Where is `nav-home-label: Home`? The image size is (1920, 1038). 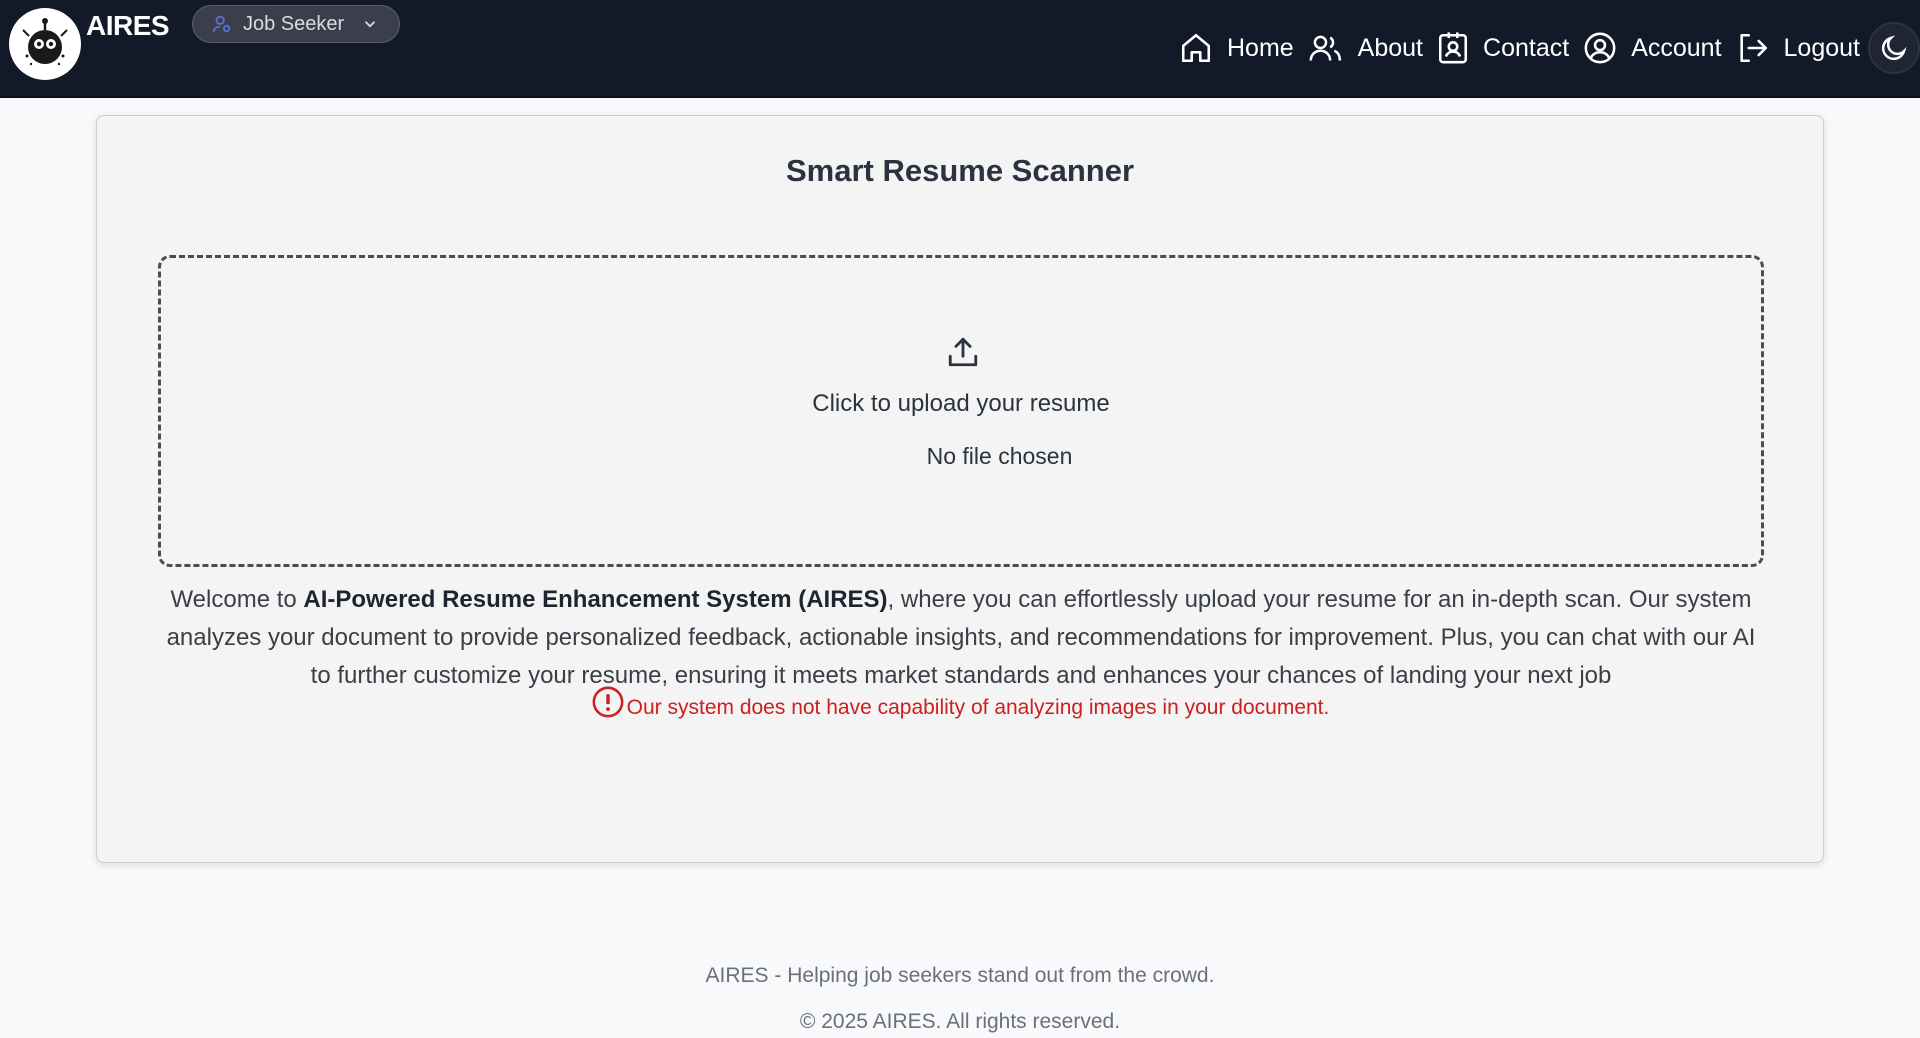
nav-home-label: Home is located at coordinates (1260, 47).